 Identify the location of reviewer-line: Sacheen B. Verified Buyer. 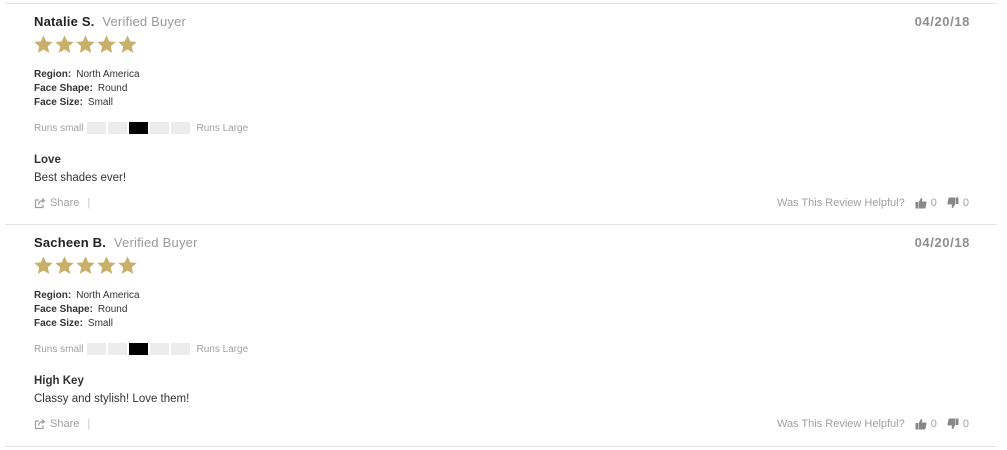
(116, 242).